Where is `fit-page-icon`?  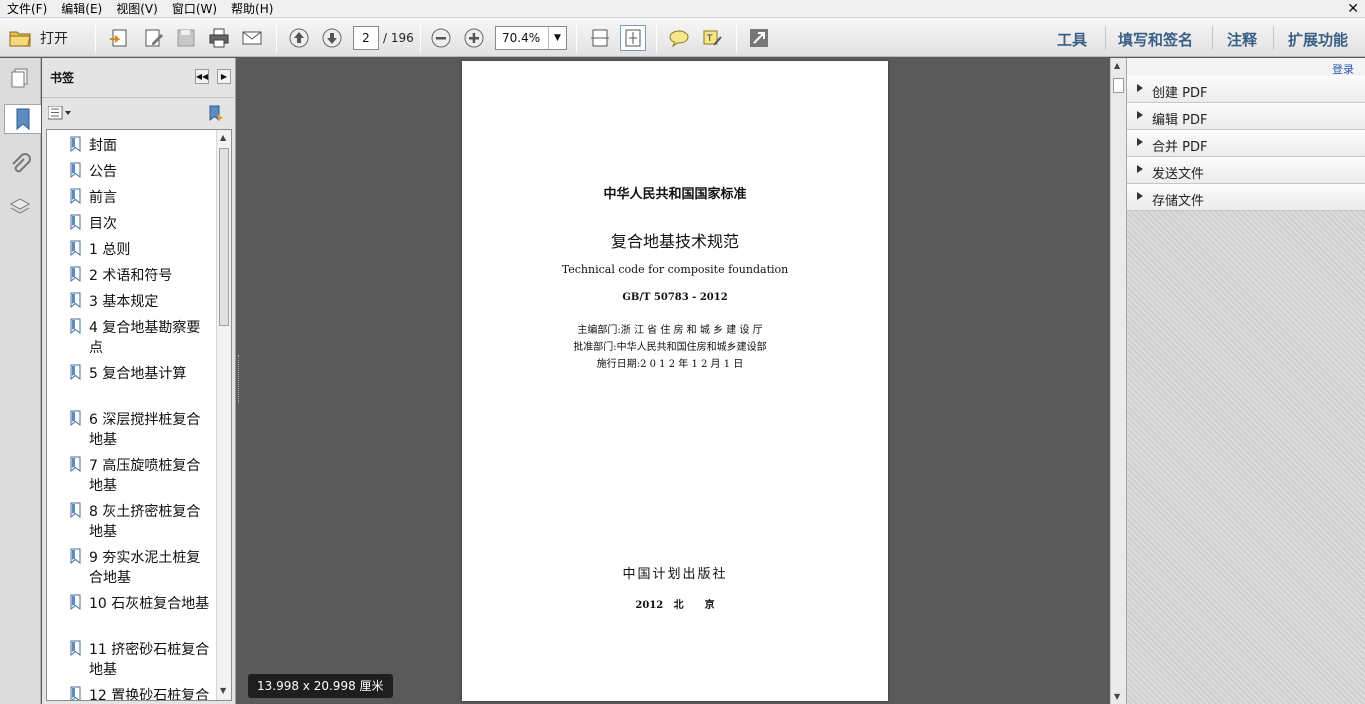
fit-page-icon is located at coordinates (633, 38).